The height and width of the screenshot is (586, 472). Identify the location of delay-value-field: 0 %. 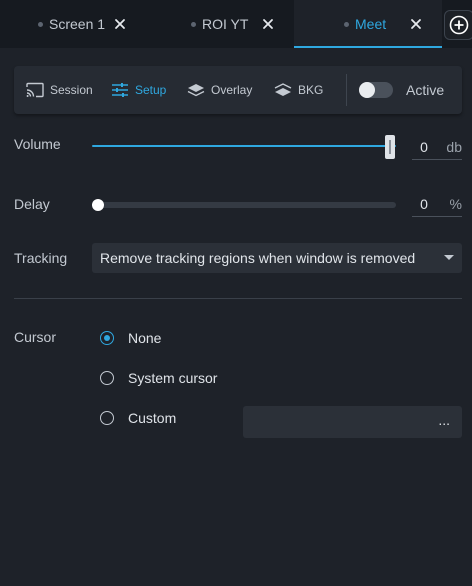
(437, 204).